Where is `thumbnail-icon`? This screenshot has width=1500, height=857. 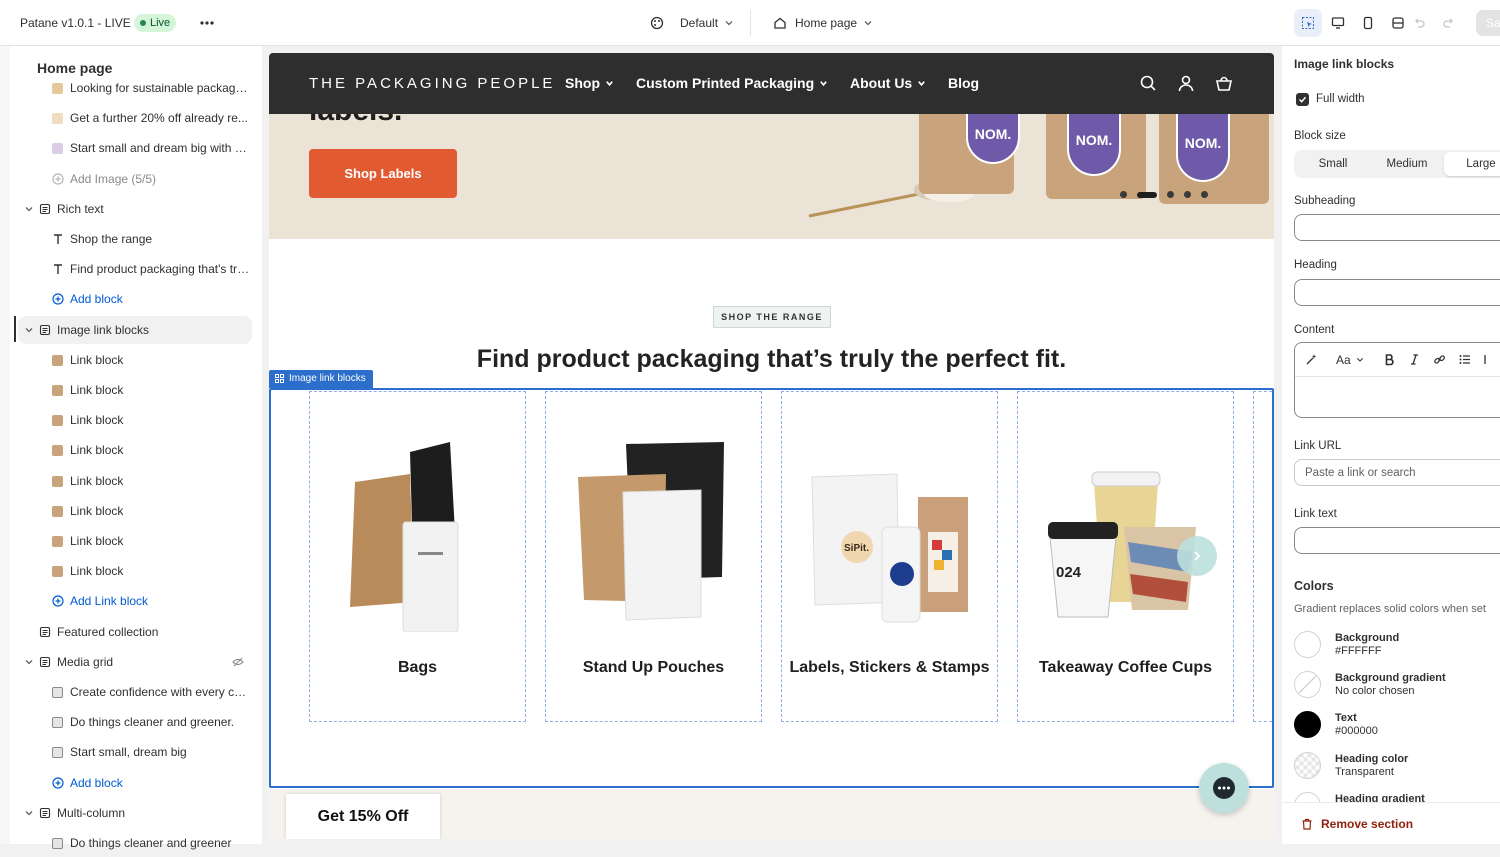
thumbnail-icon is located at coordinates (57, 390).